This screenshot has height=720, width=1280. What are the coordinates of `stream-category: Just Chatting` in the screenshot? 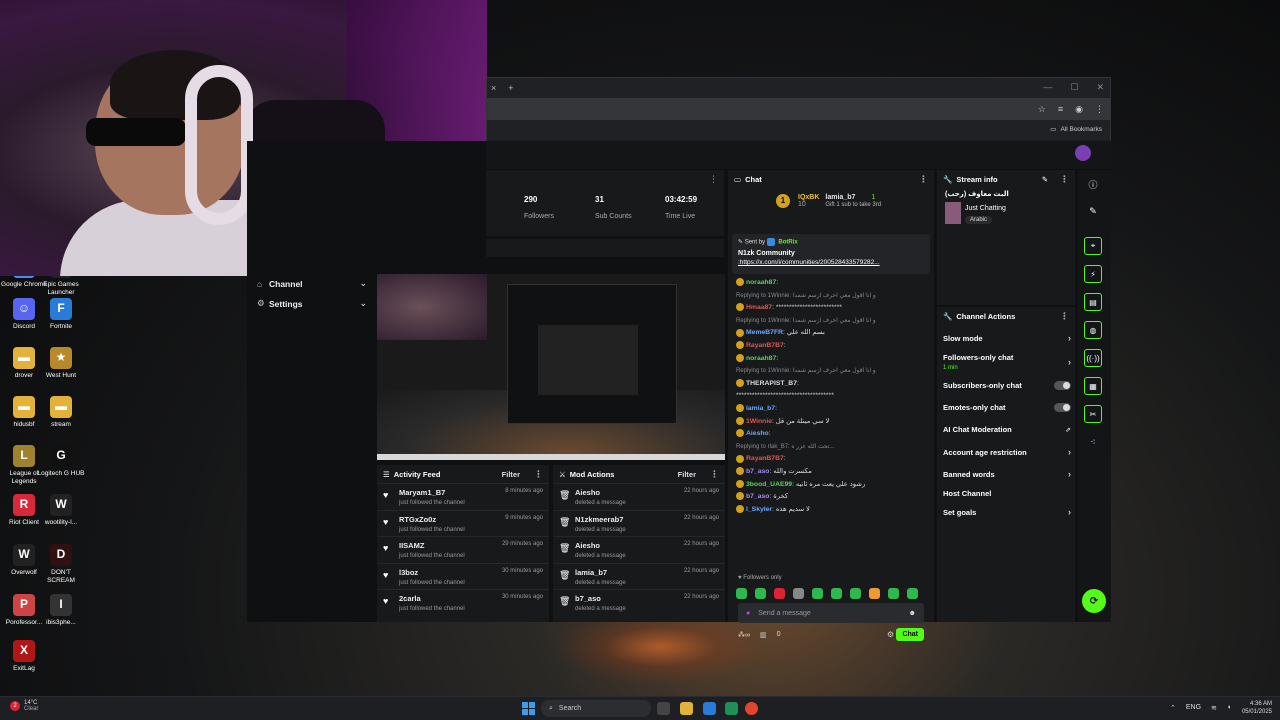 It's located at (985, 208).